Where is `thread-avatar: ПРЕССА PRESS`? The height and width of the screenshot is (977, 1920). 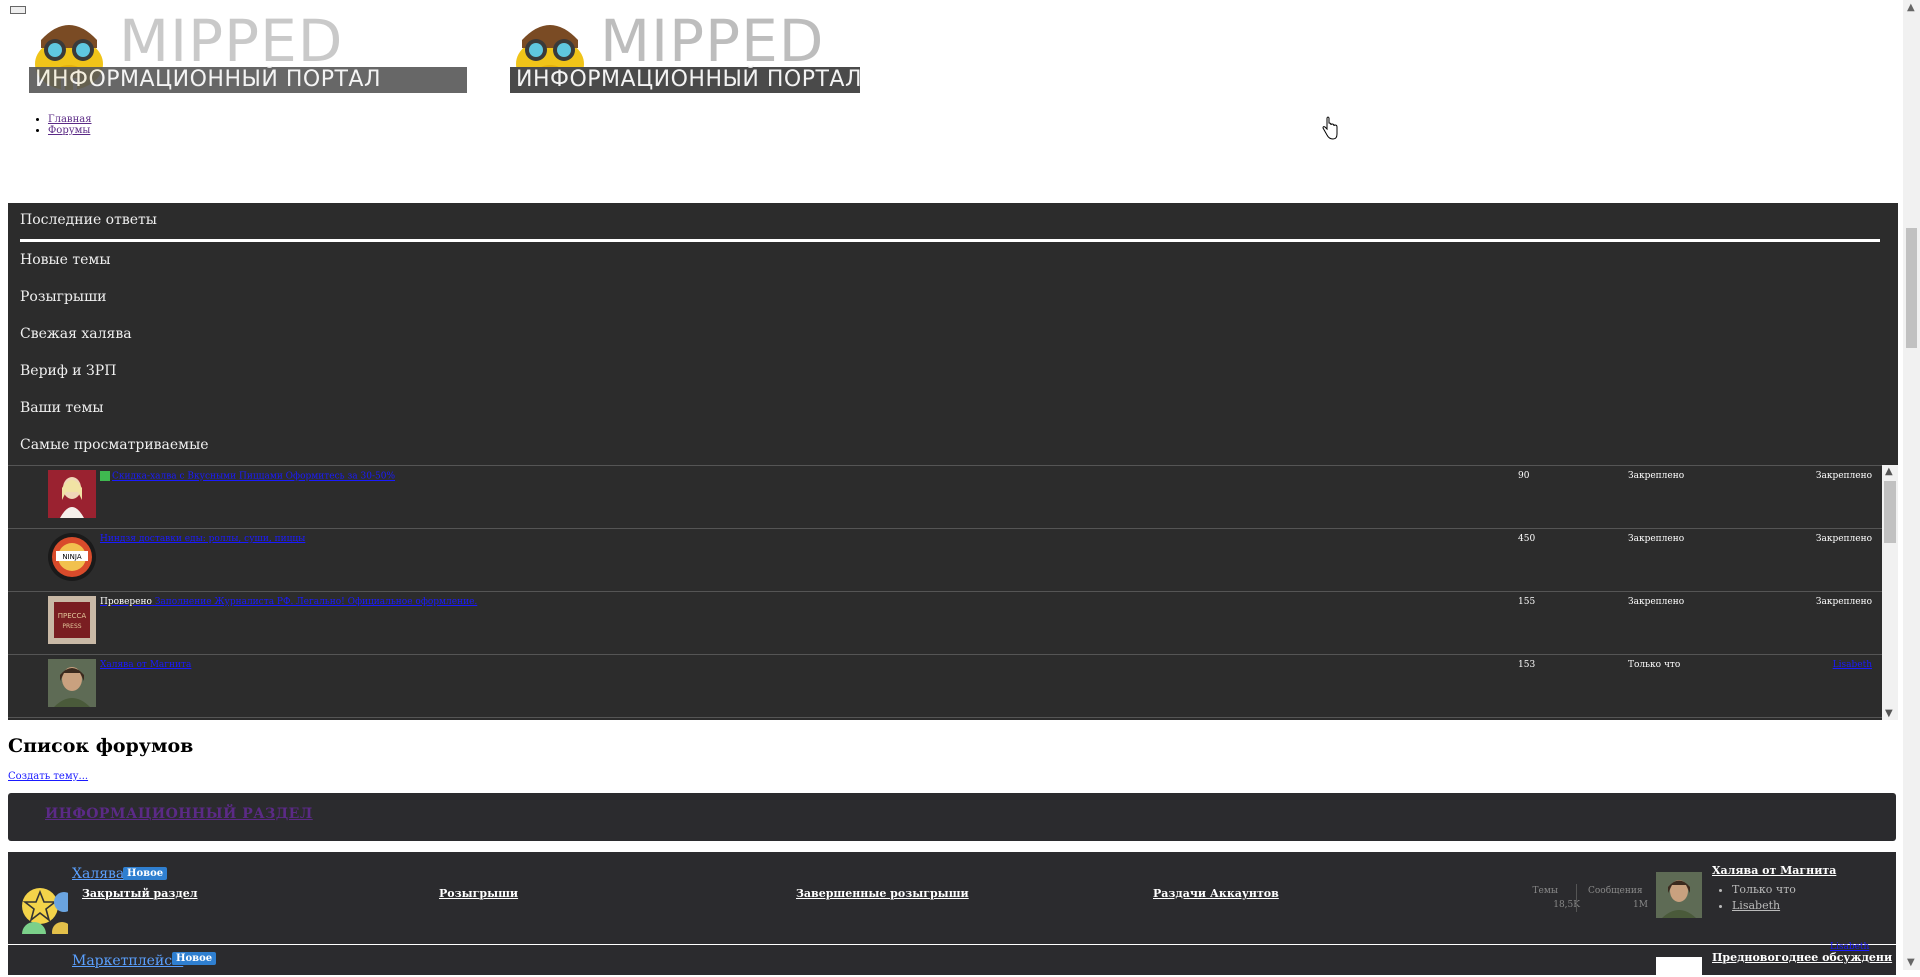 thread-avatar: ПРЕССА PRESS is located at coordinates (72, 620).